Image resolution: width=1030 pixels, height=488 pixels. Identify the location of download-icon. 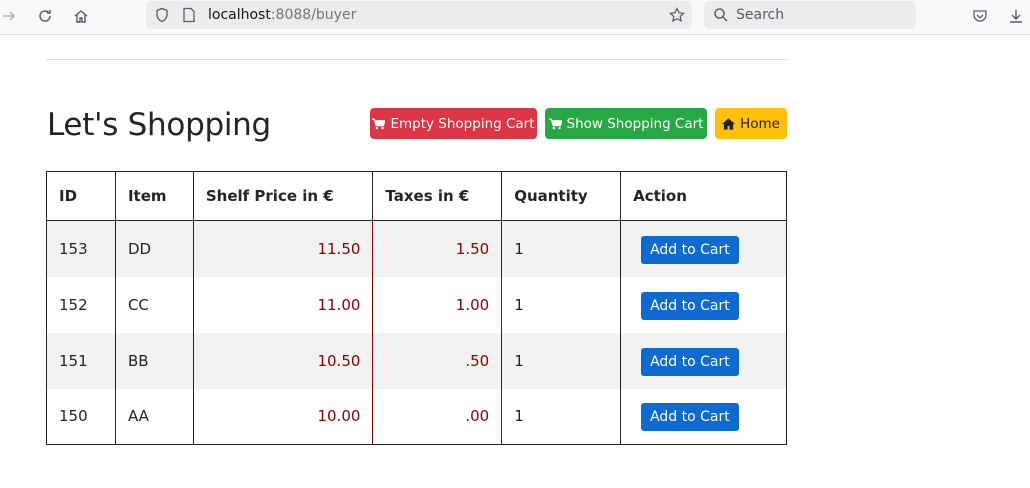
(1016, 16).